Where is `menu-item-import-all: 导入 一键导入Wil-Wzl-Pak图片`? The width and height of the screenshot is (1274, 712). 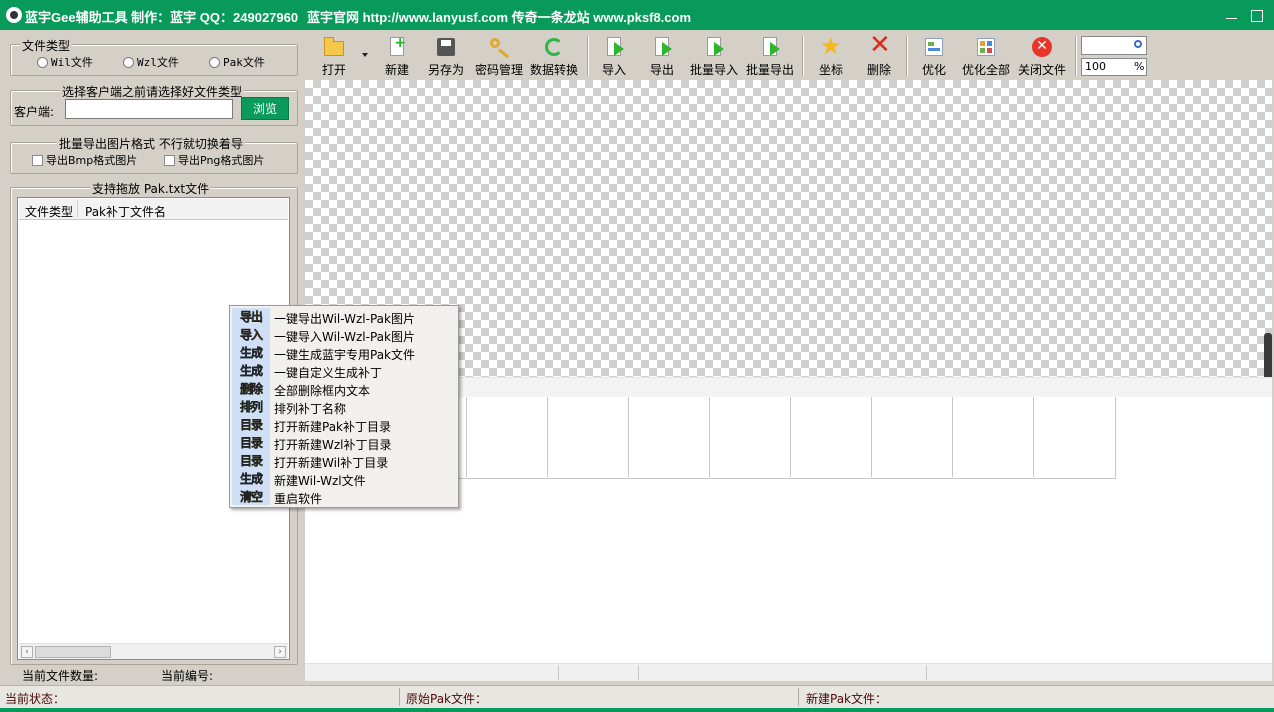 menu-item-import-all: 导入 一键导入Wil-Wzl-Pak图片 is located at coordinates (345, 335).